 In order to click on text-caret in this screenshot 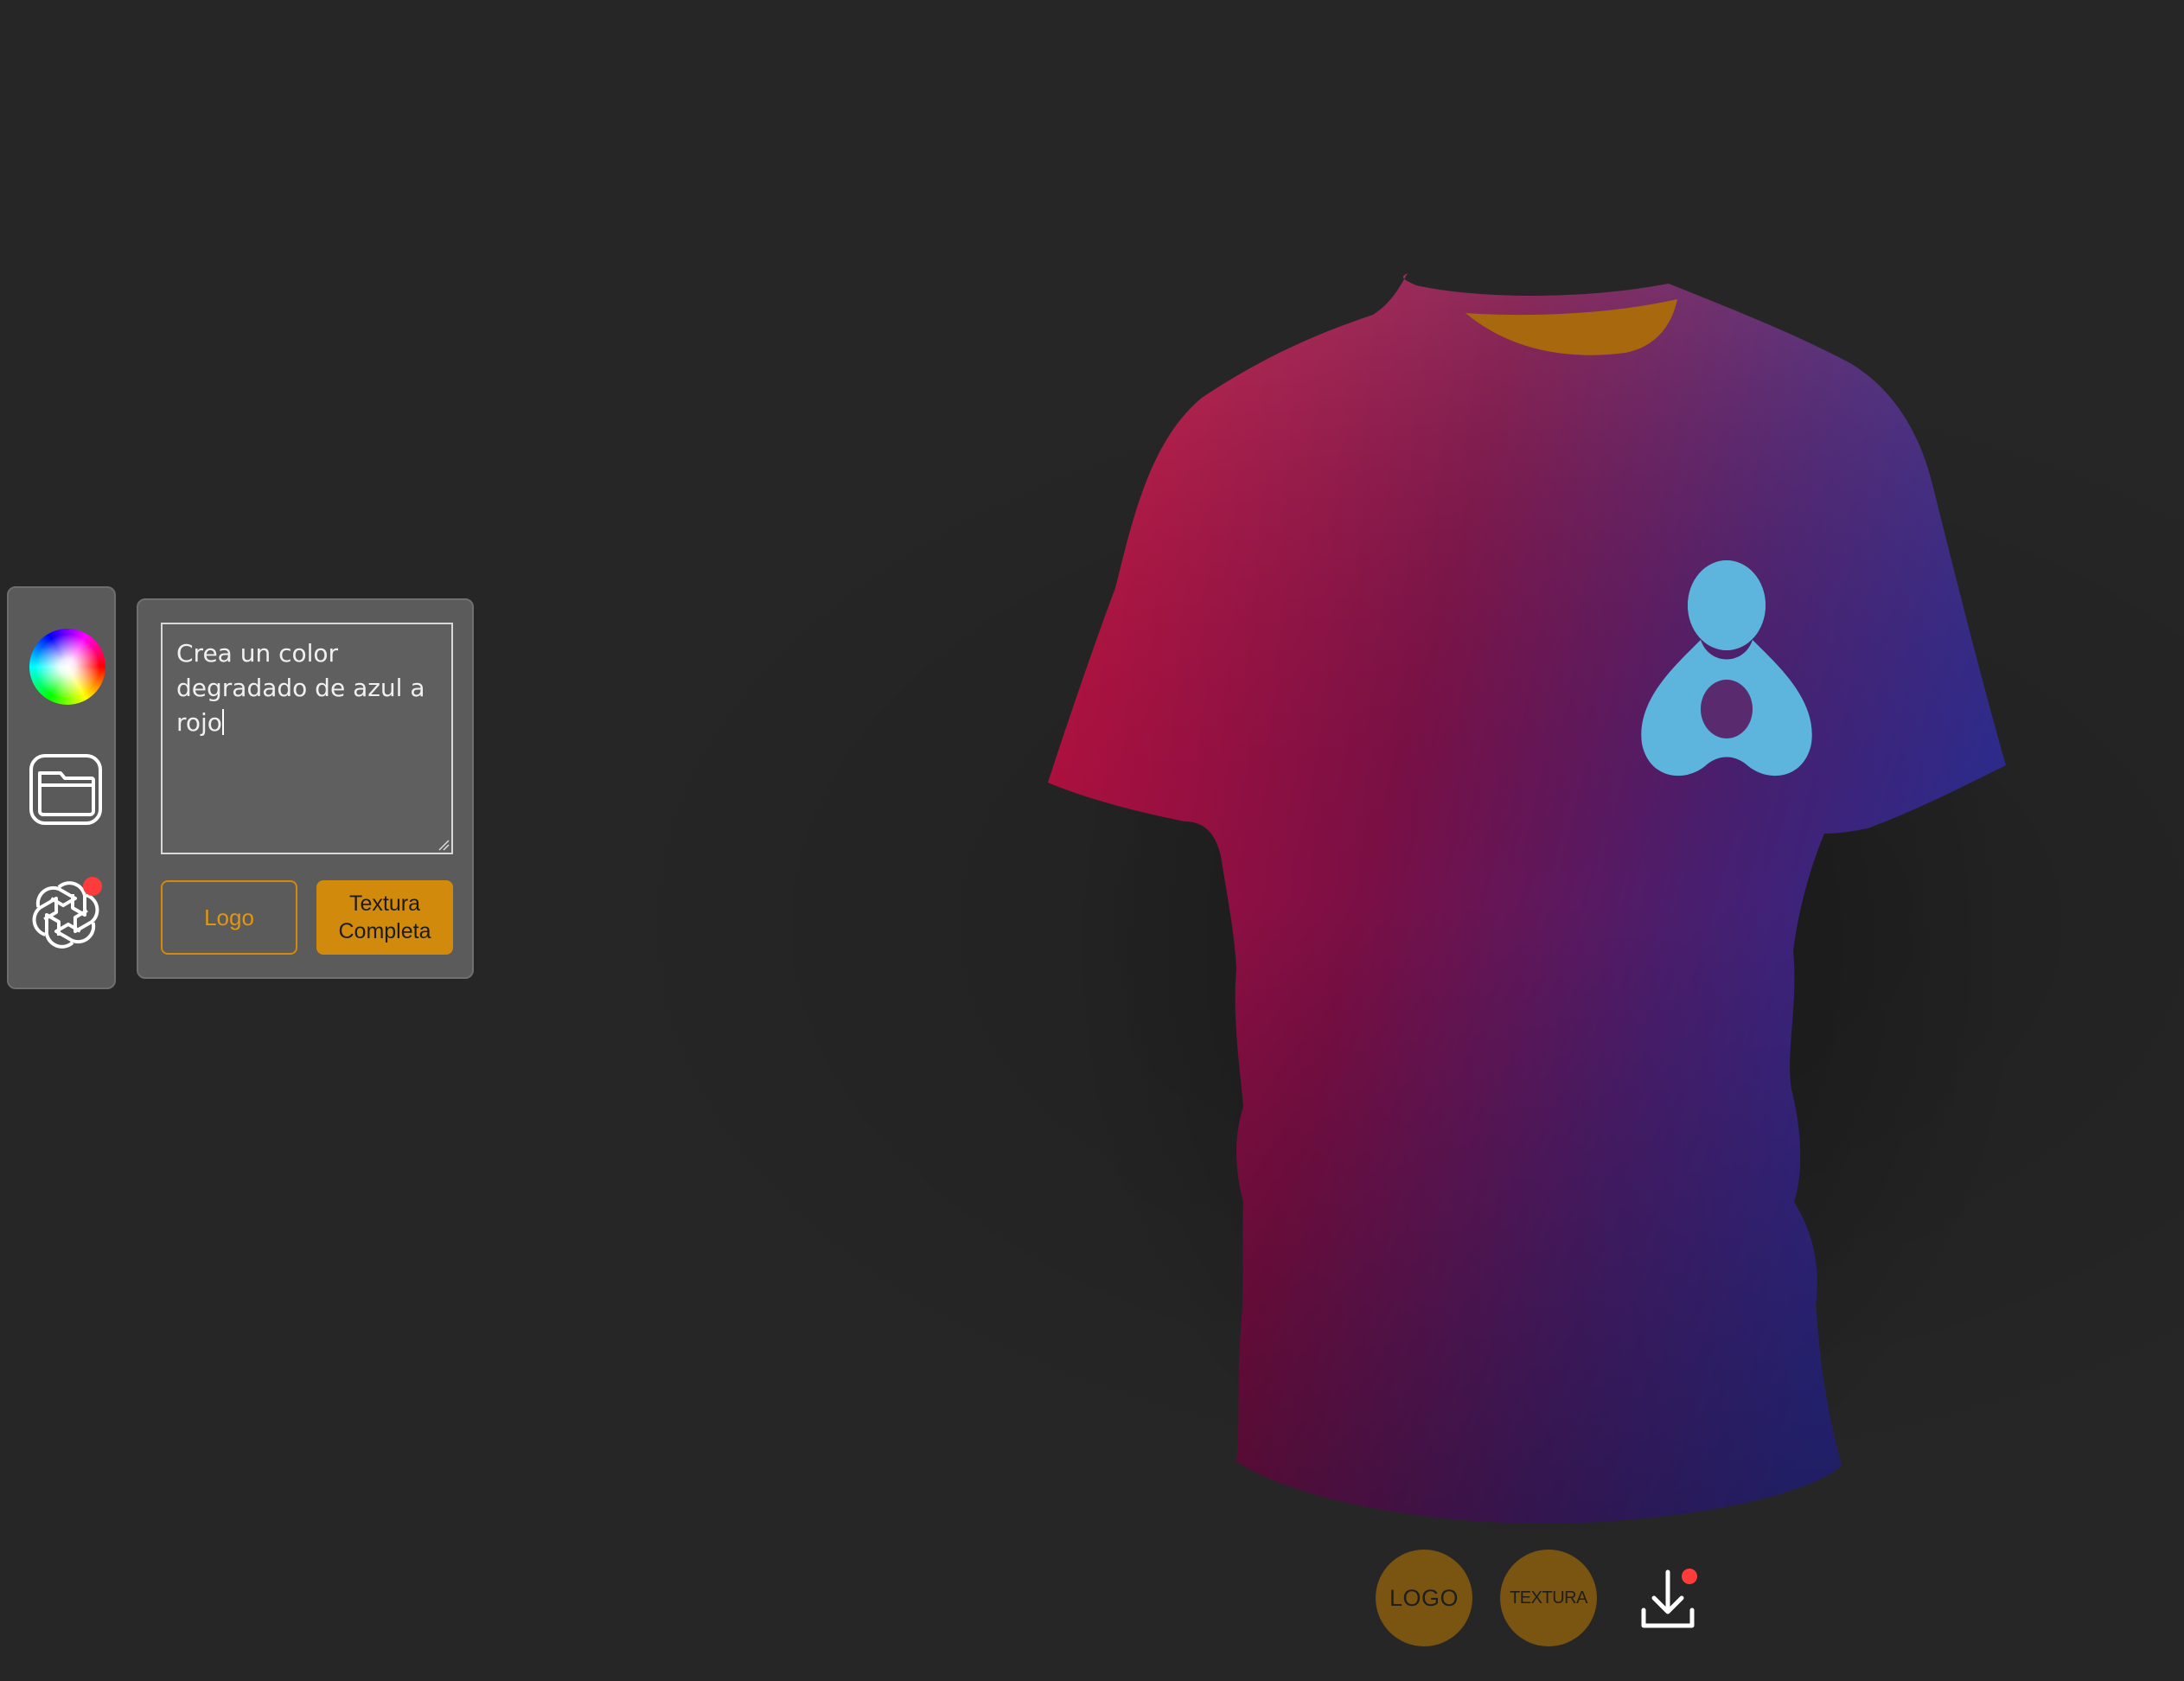, I will do `click(223, 722)`.